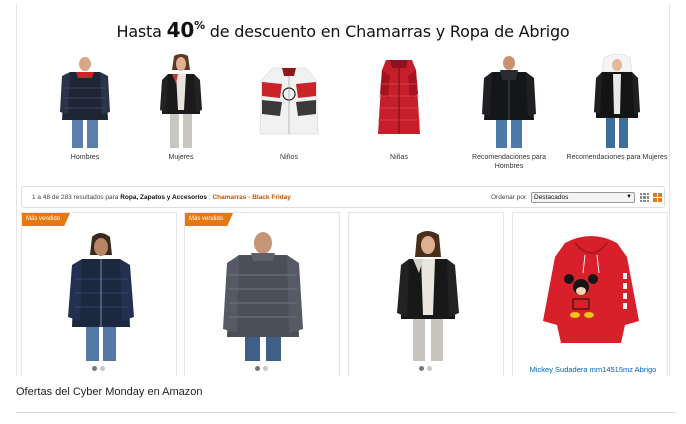 This screenshot has width=686, height=424. Describe the element at coordinates (644, 197) in the screenshot. I see `list-view-icon` at that location.